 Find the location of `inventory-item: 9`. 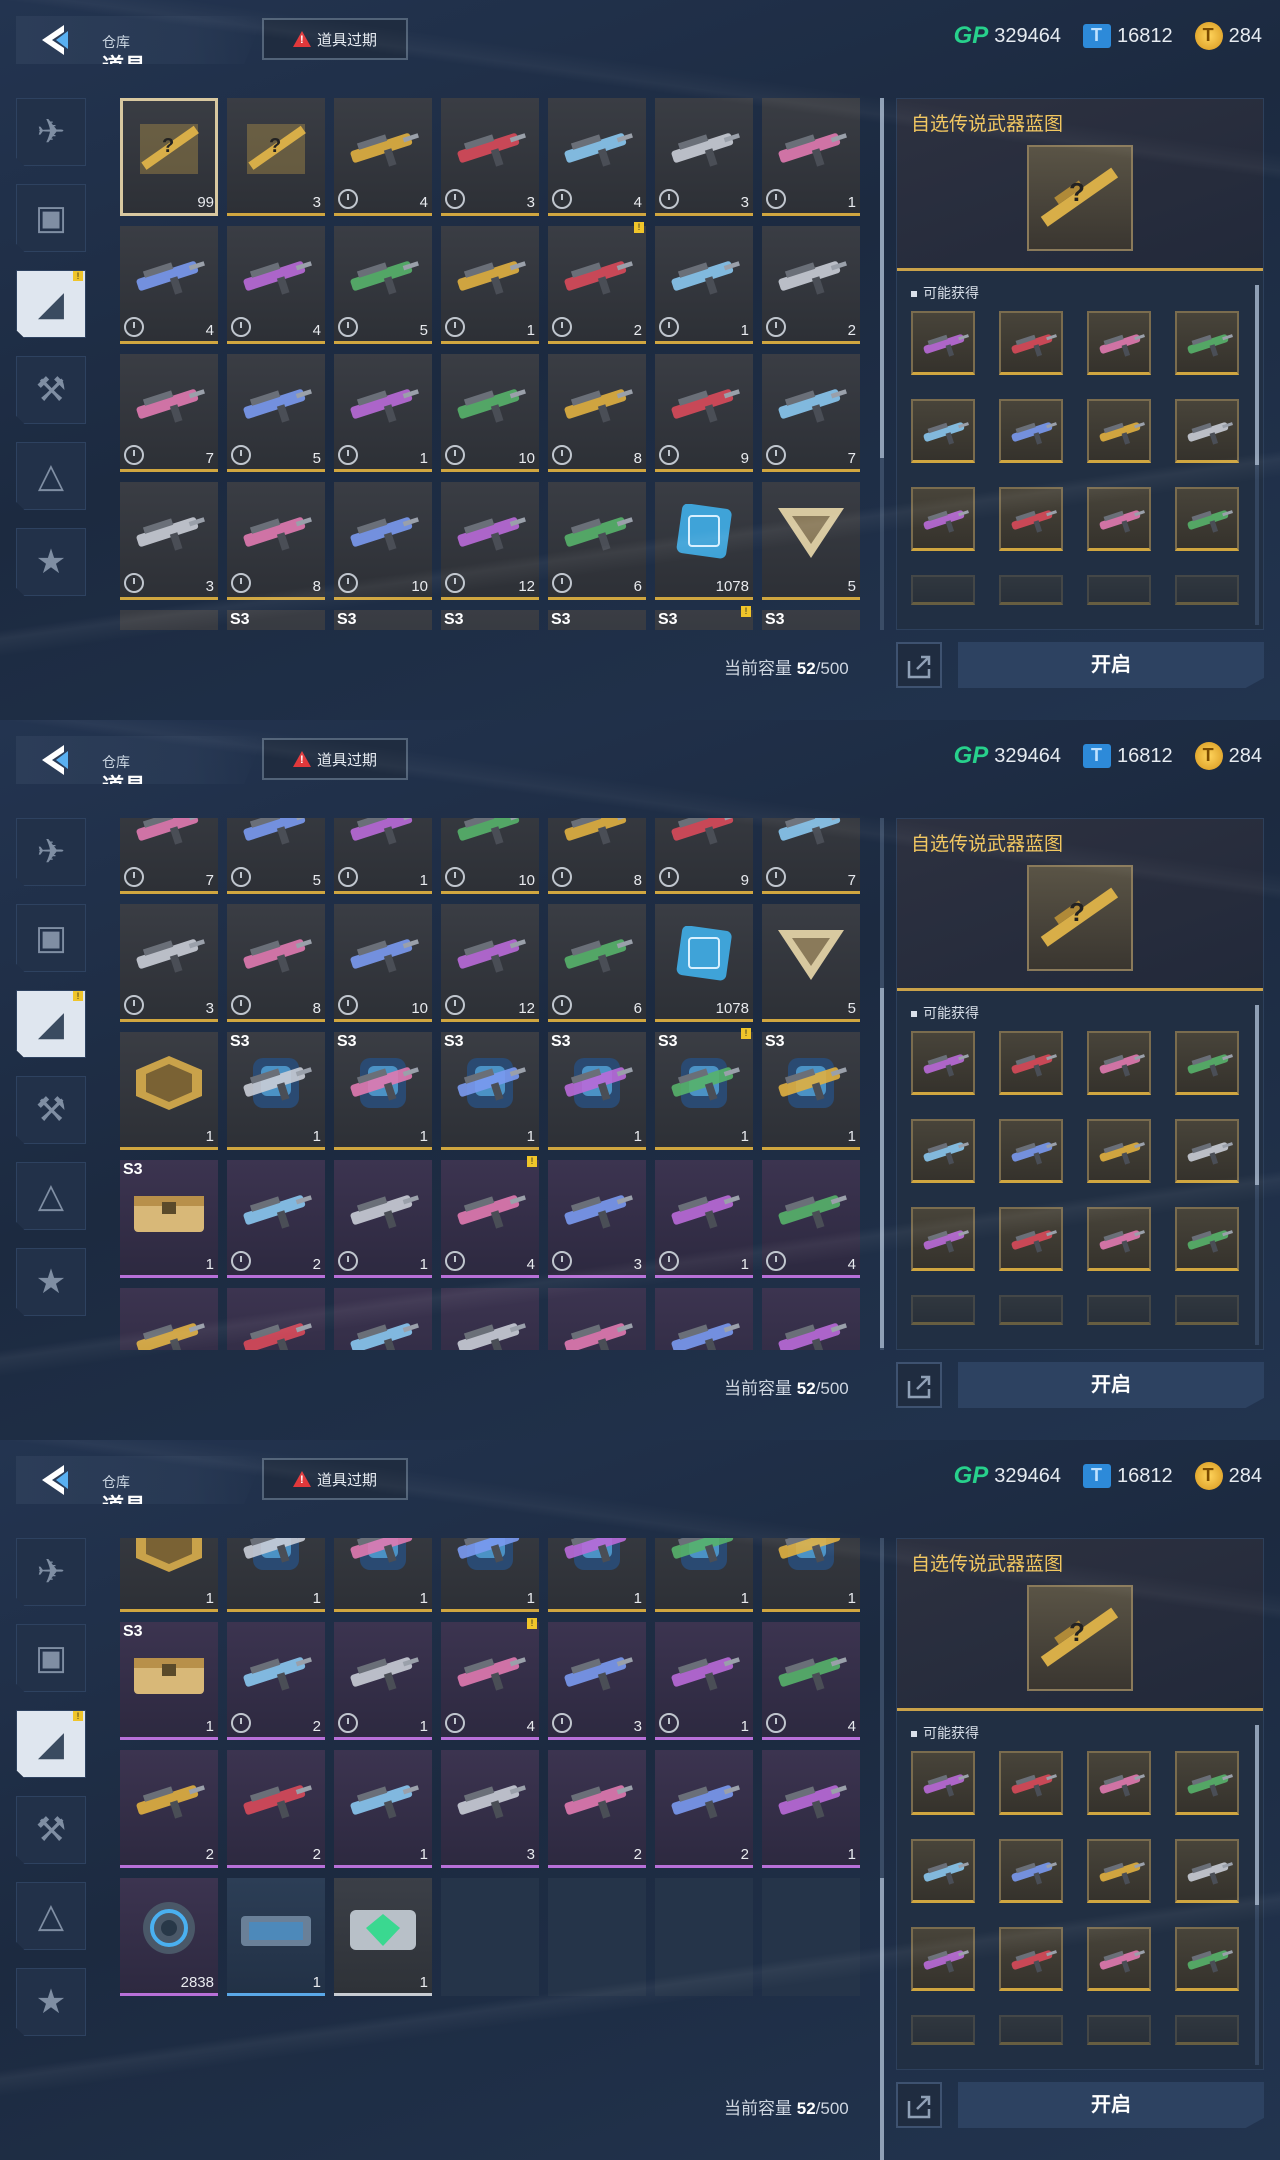

inventory-item: 9 is located at coordinates (704, 413).